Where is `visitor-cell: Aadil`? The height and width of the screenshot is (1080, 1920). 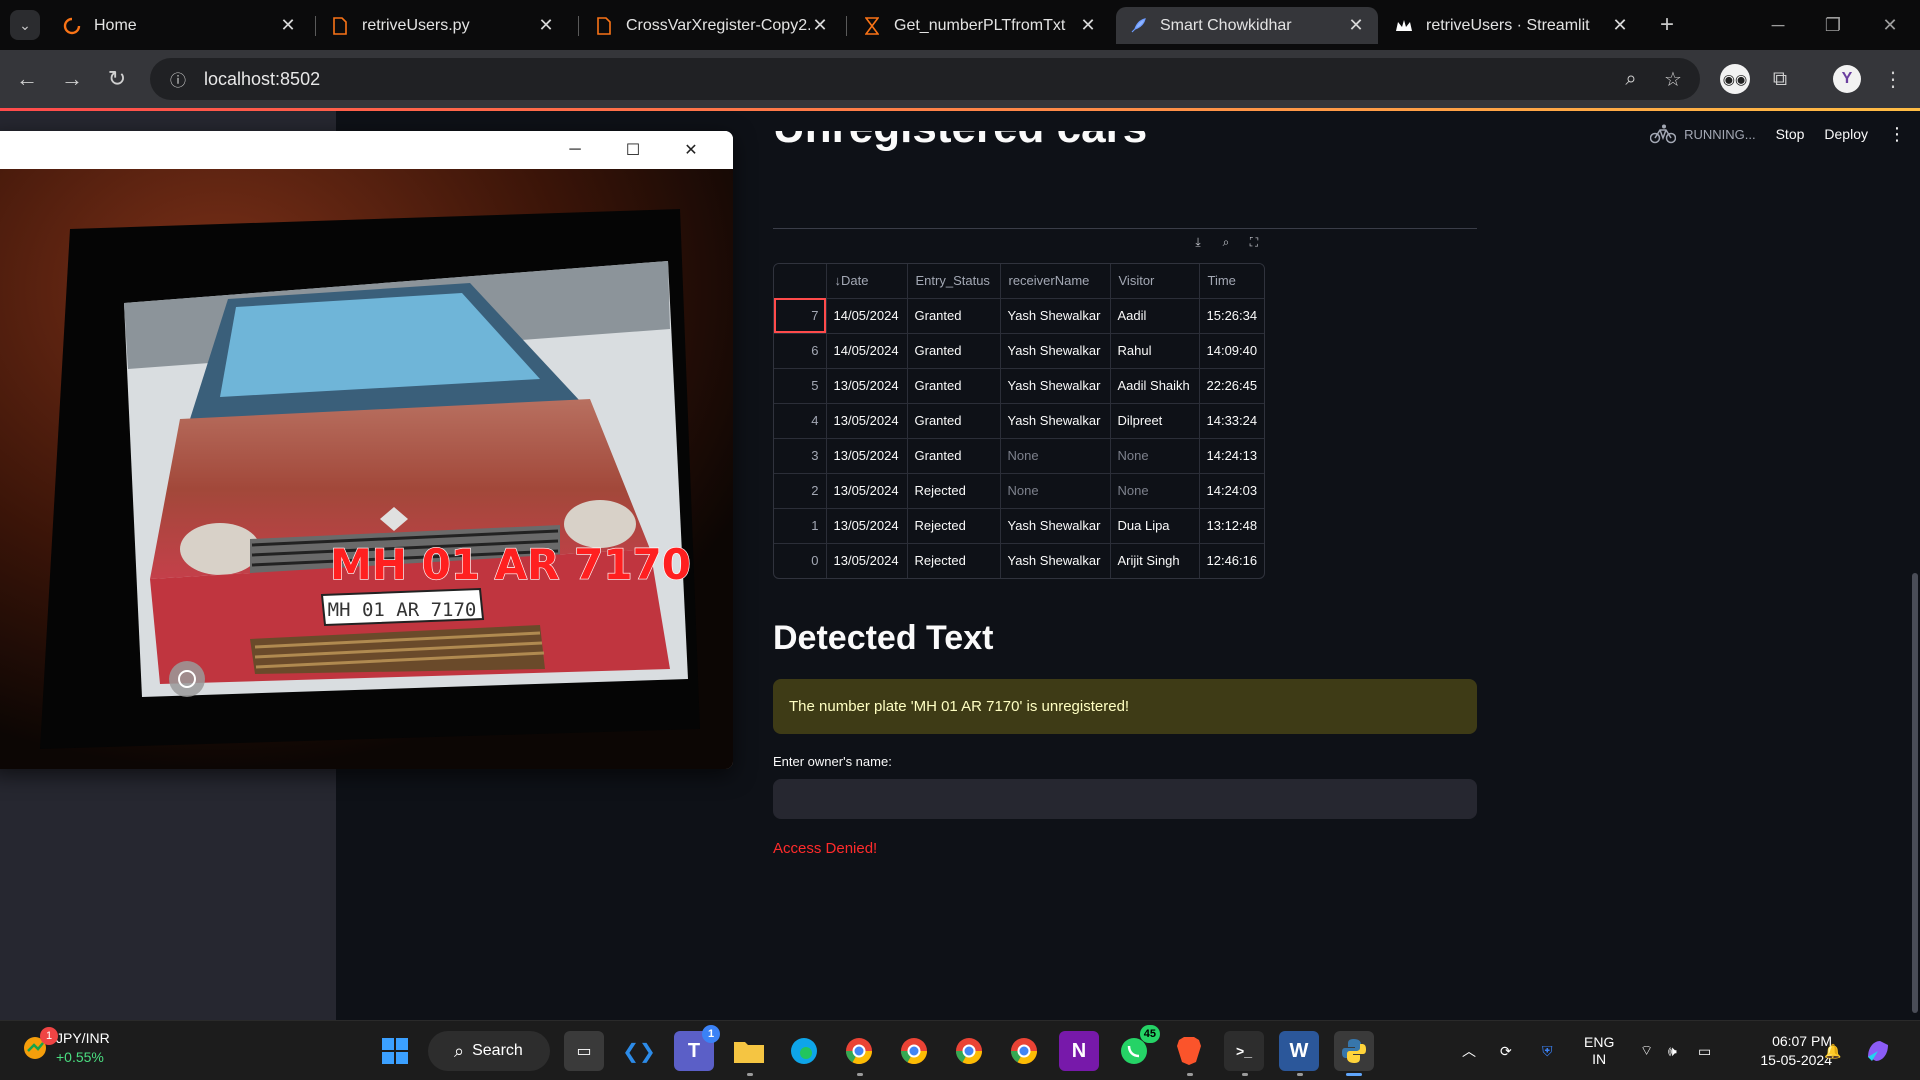 visitor-cell: Aadil is located at coordinates (1155, 316).